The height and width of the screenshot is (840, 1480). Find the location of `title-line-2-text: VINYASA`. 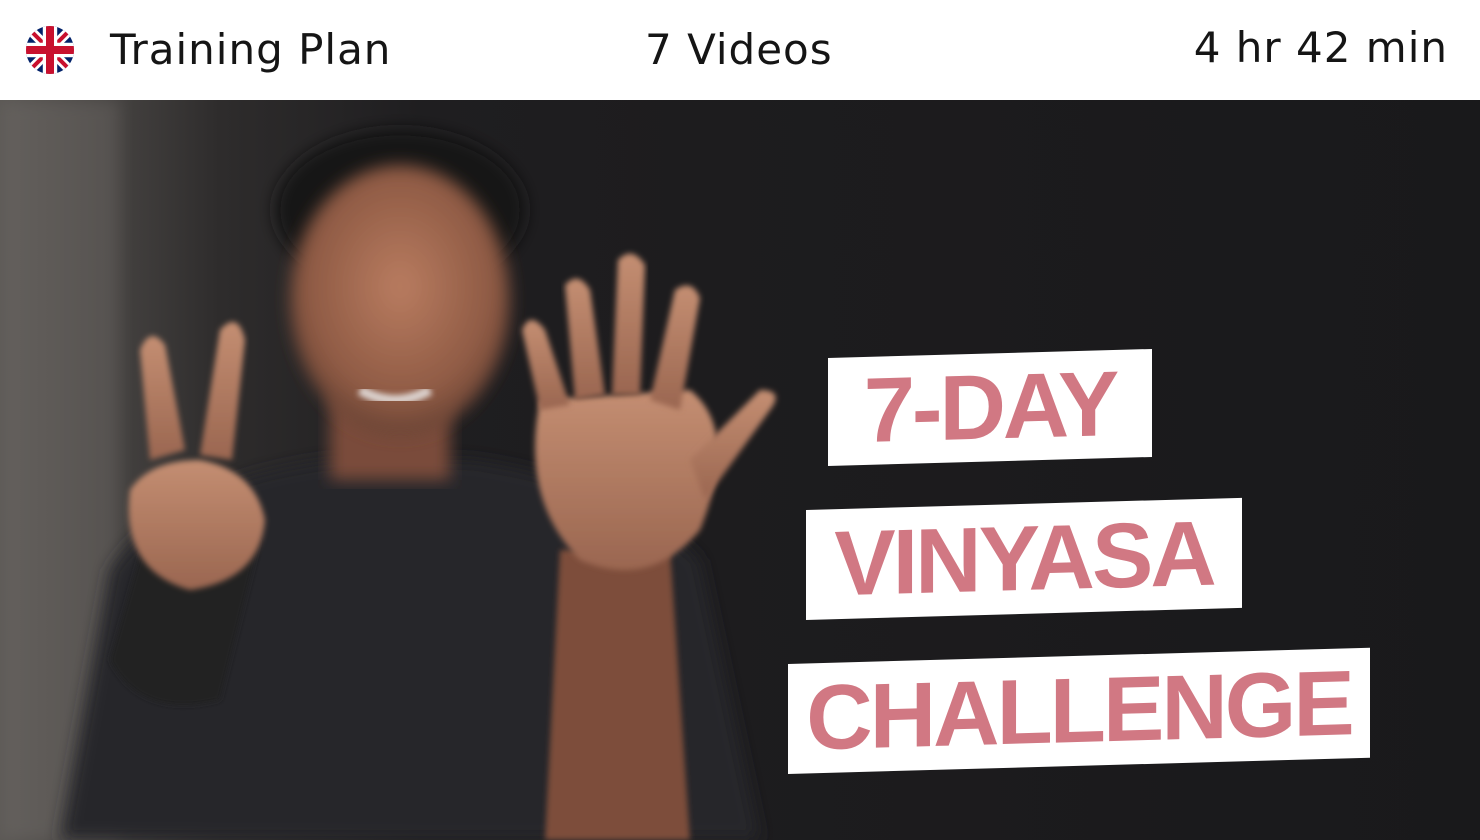

title-line-2-text: VINYASA is located at coordinates (1024, 558).